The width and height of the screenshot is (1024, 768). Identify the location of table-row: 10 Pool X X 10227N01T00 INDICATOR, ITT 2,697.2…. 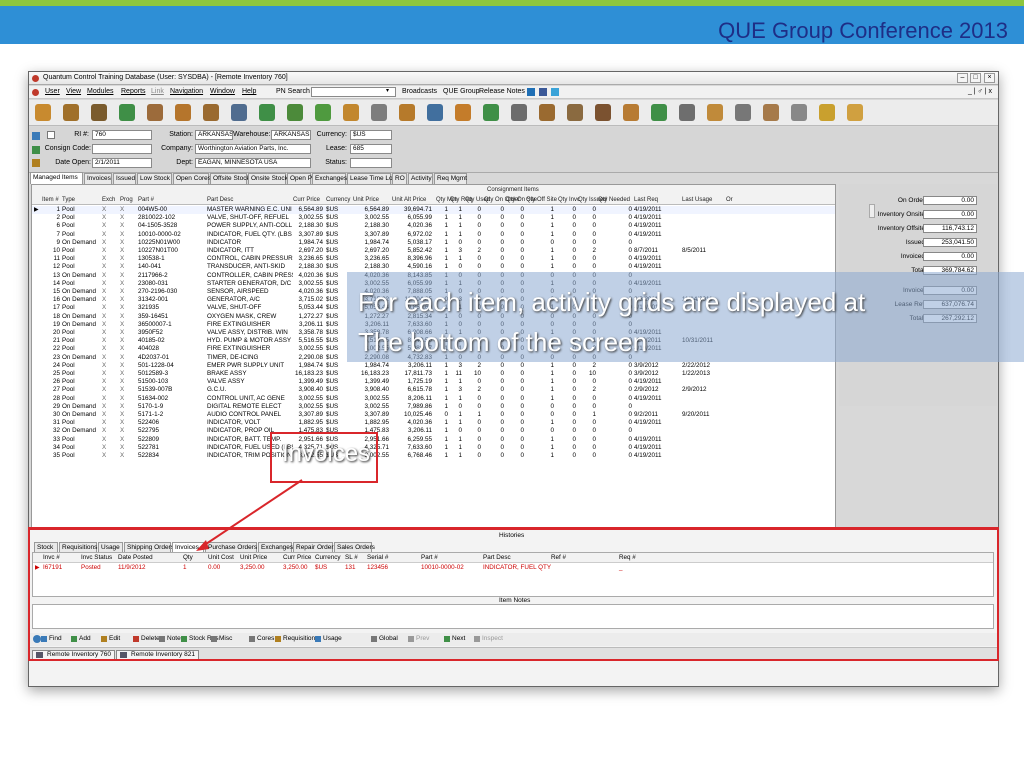
(433, 251).